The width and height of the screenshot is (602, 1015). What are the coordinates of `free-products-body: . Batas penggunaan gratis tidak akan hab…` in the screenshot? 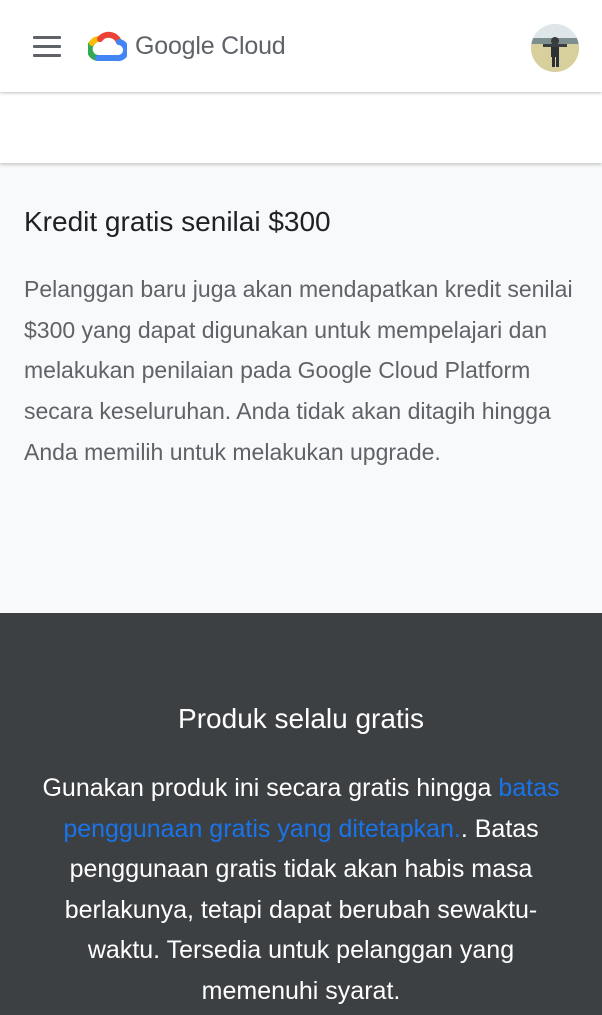 It's located at (301, 909).